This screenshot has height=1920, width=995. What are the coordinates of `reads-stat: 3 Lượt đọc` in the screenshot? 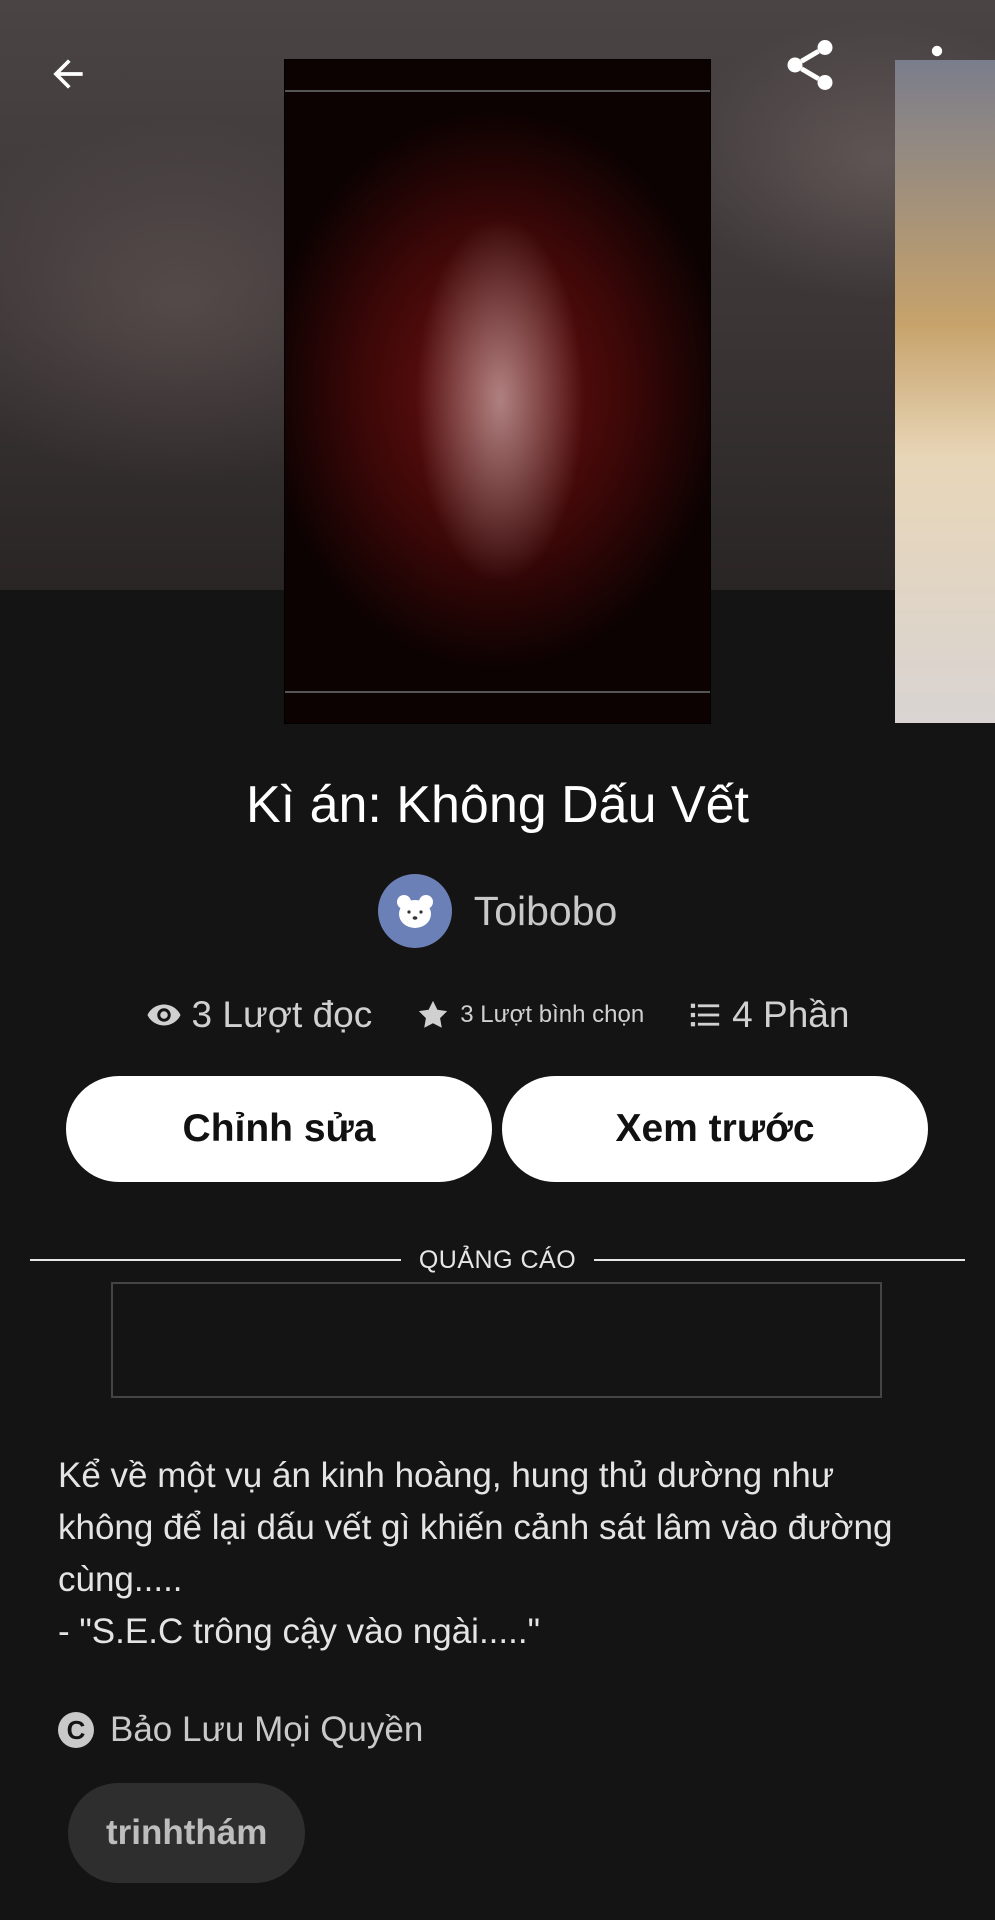 It's located at (259, 1015).